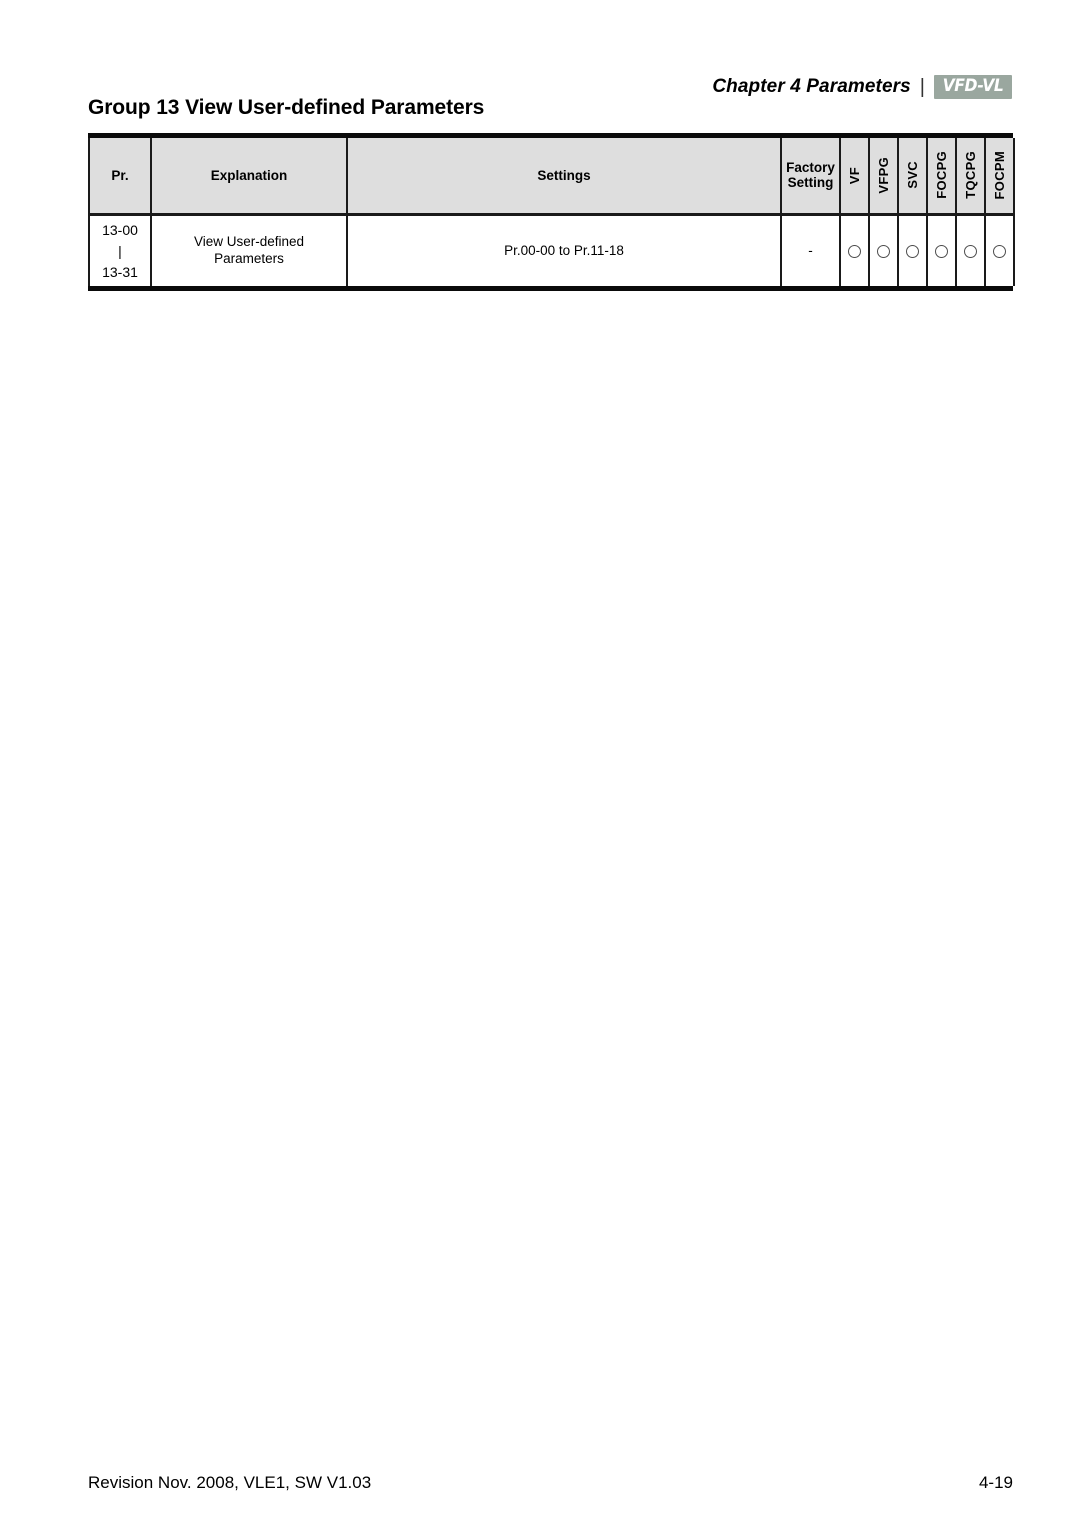 Image resolution: width=1080 pixels, height=1534 pixels. I want to click on cell-parameter-range: 13-00 | 13-31, so click(120, 250).